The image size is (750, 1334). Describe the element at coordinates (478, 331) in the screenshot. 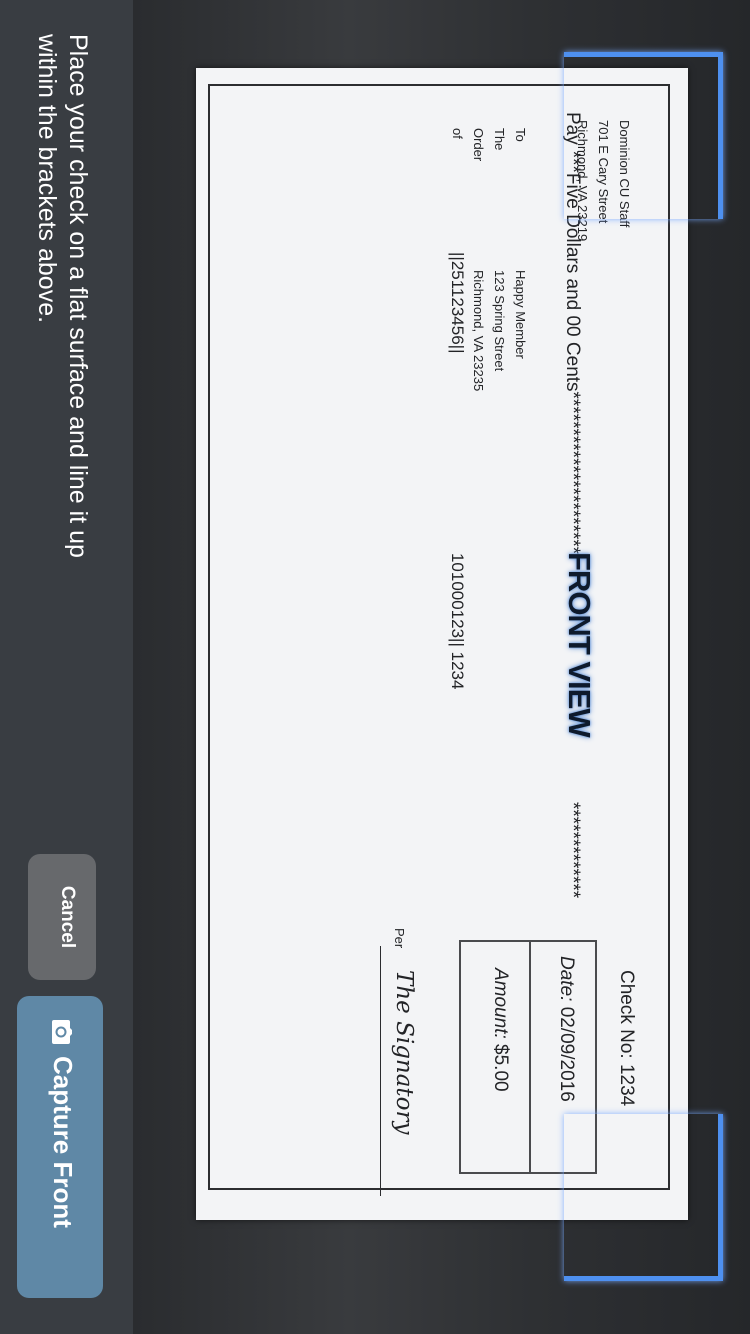

I see `payee-city: Richmond, VA 23235` at that location.